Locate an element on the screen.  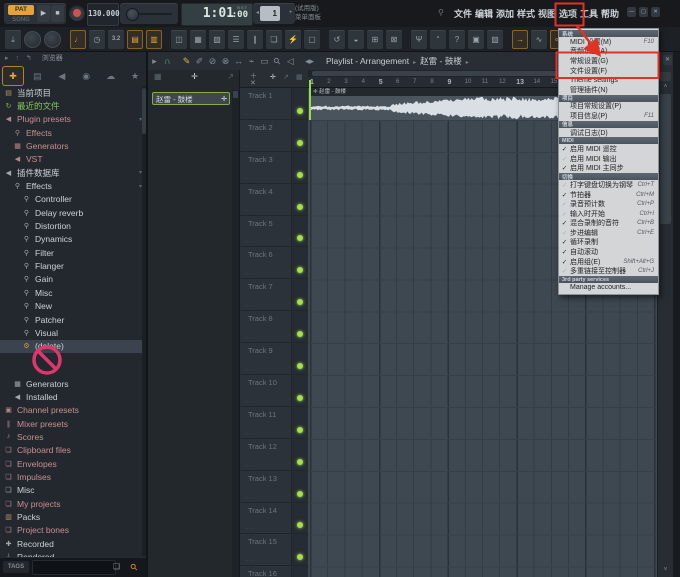
audio-clip-item: 赵雷 - 鼓楼 ✛ is located at coordinates (191, 98).